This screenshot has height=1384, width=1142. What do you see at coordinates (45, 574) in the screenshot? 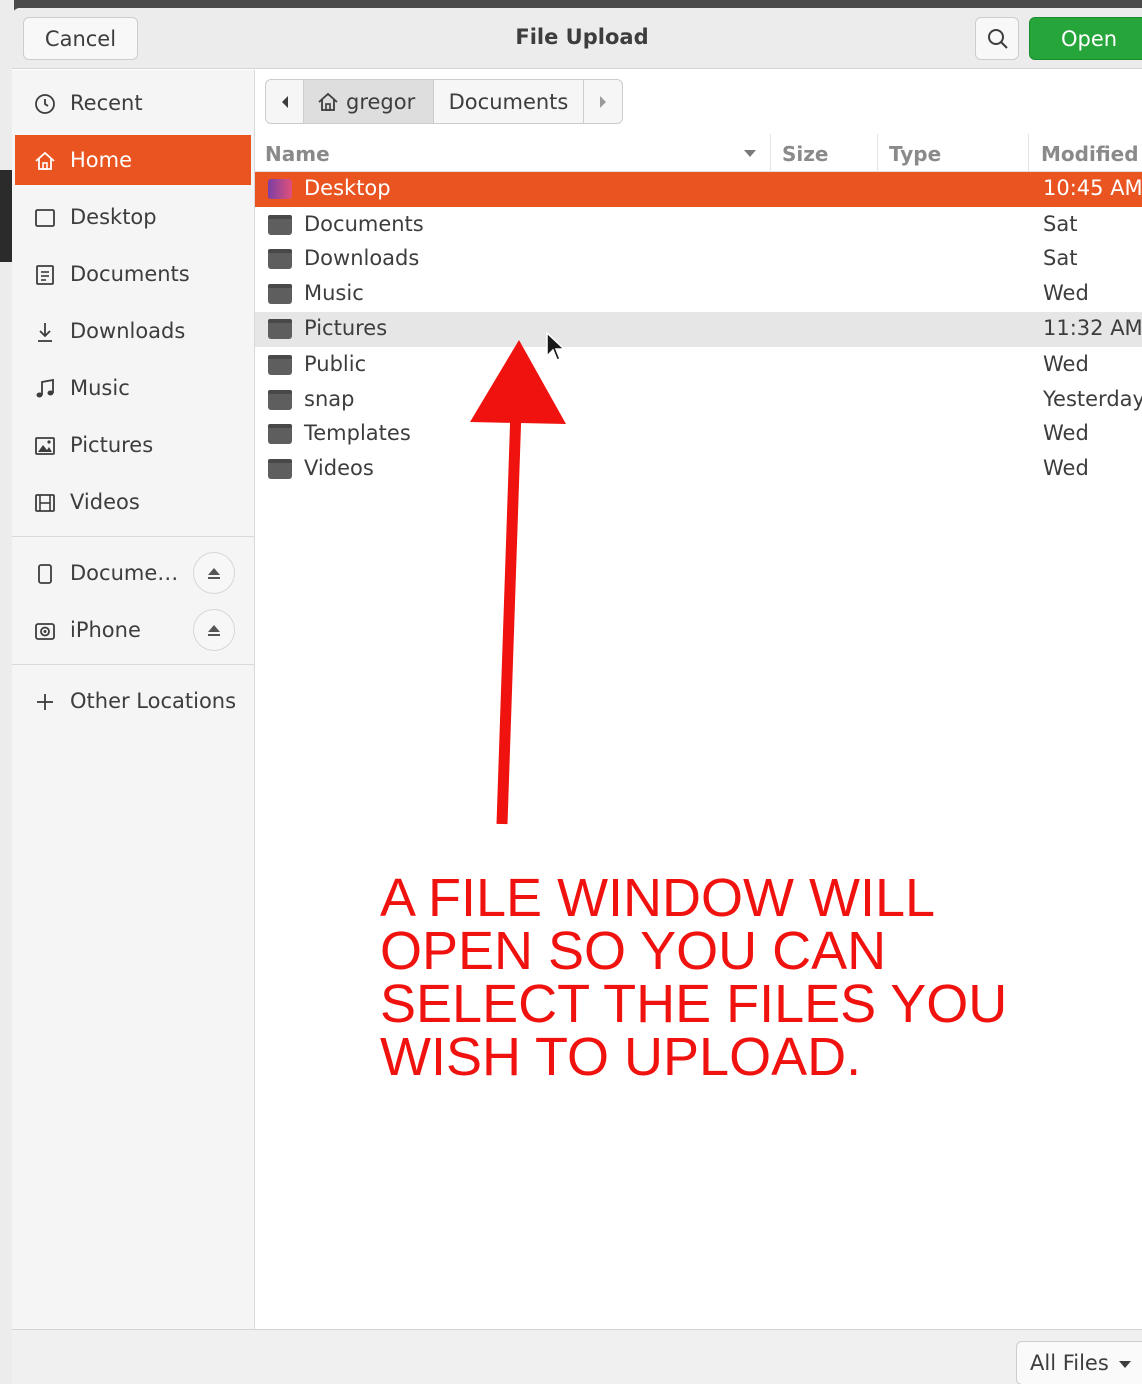
I see `phone-icon` at bounding box center [45, 574].